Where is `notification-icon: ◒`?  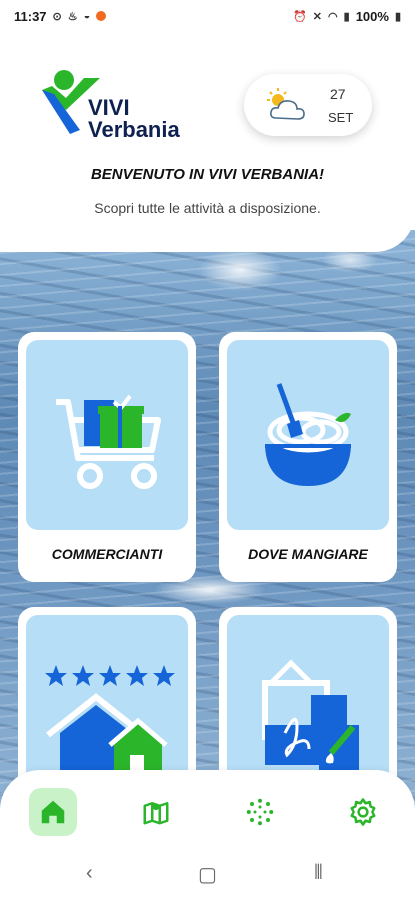 notification-icon: ◒ is located at coordinates (87, 16).